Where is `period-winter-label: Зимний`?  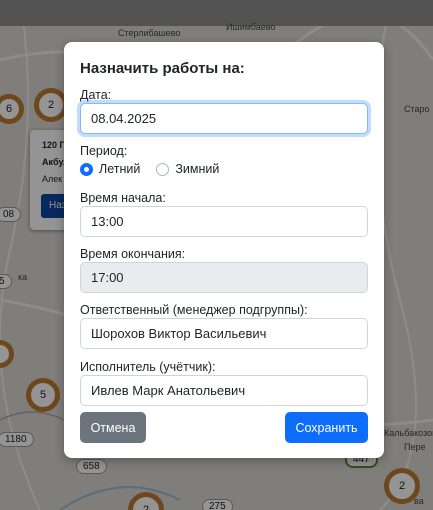 period-winter-label: Зимний is located at coordinates (197, 169).